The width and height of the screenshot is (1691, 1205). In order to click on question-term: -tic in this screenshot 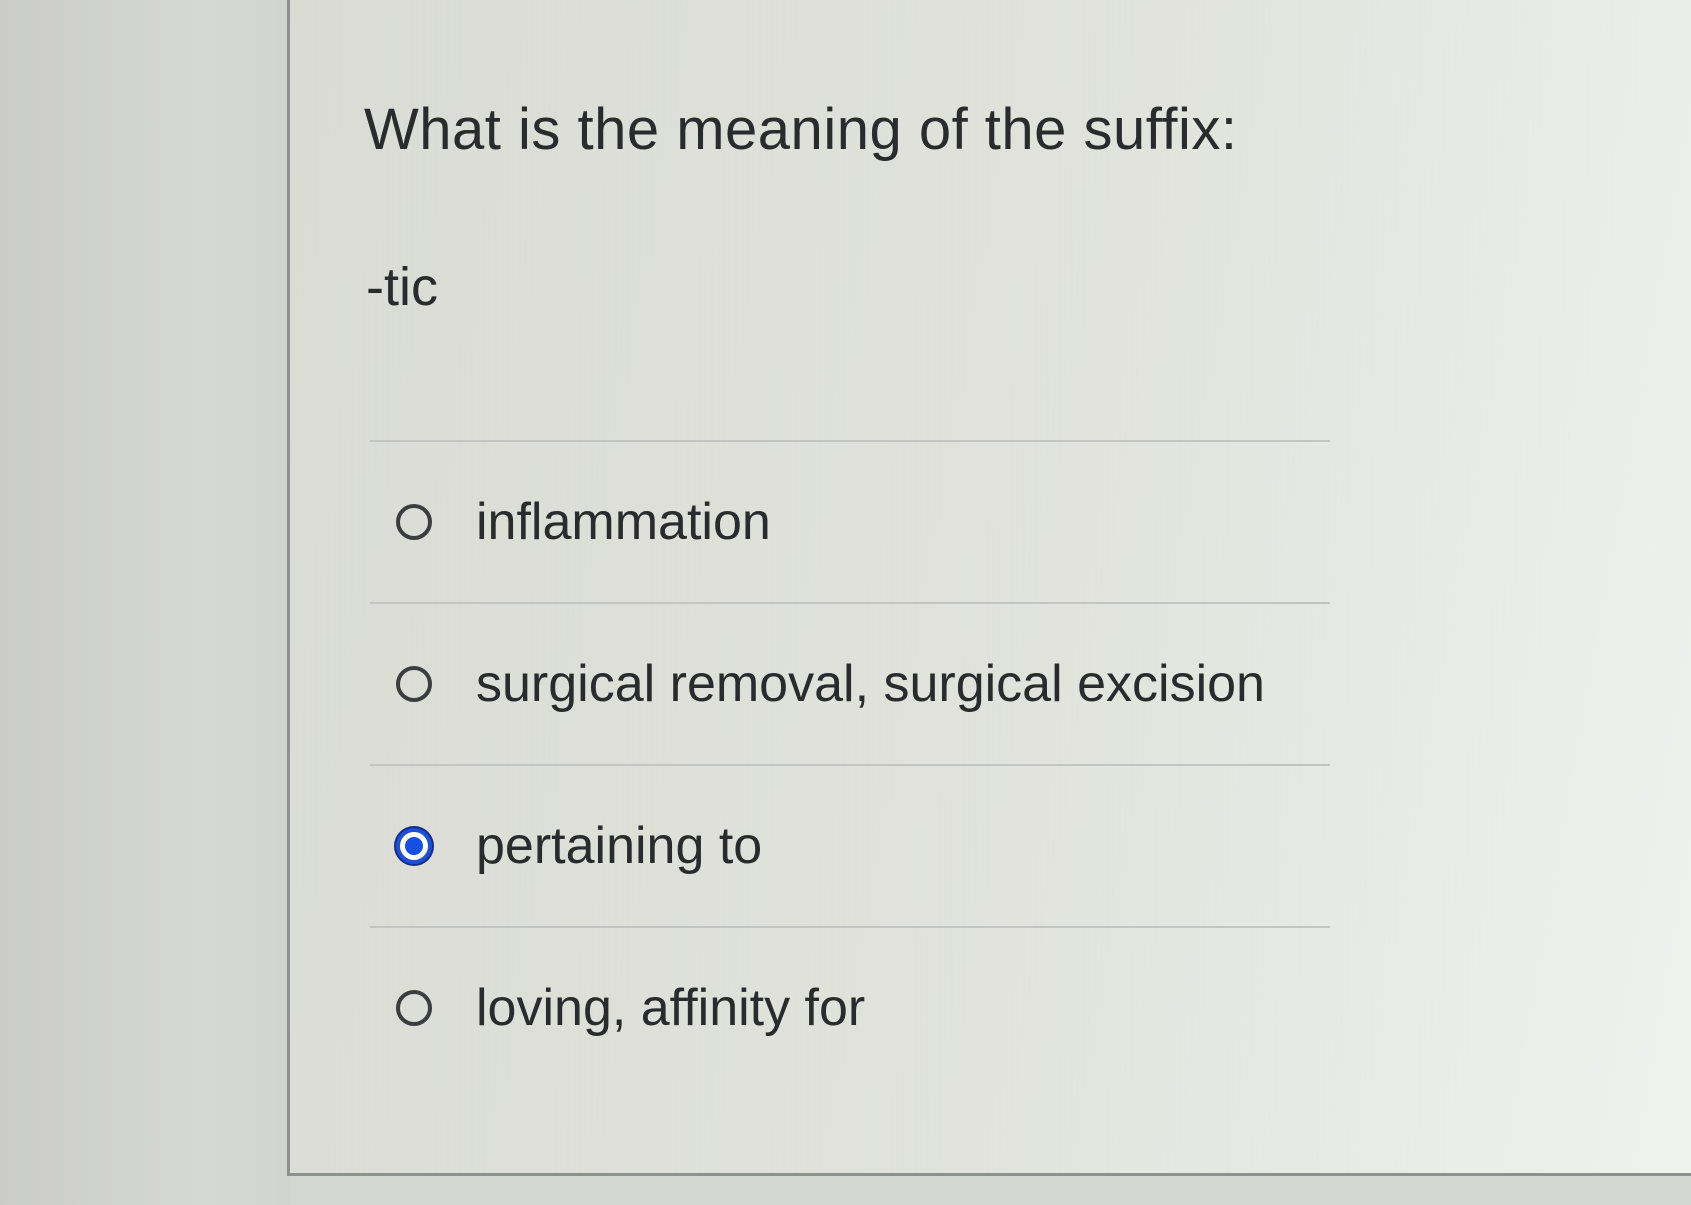, I will do `click(402, 287)`.